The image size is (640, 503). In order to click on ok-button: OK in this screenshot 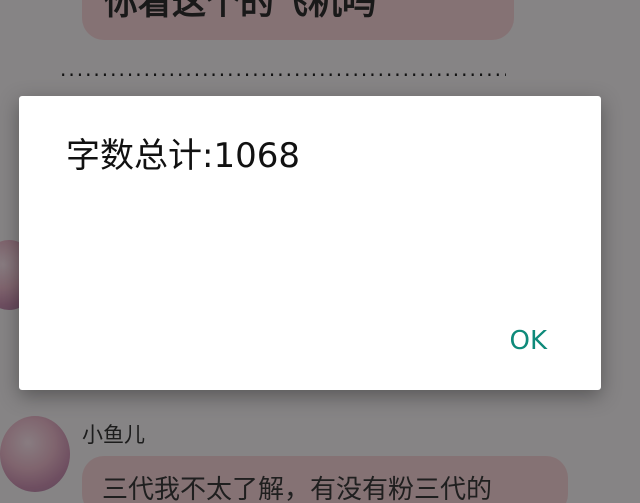, I will do `click(528, 341)`.